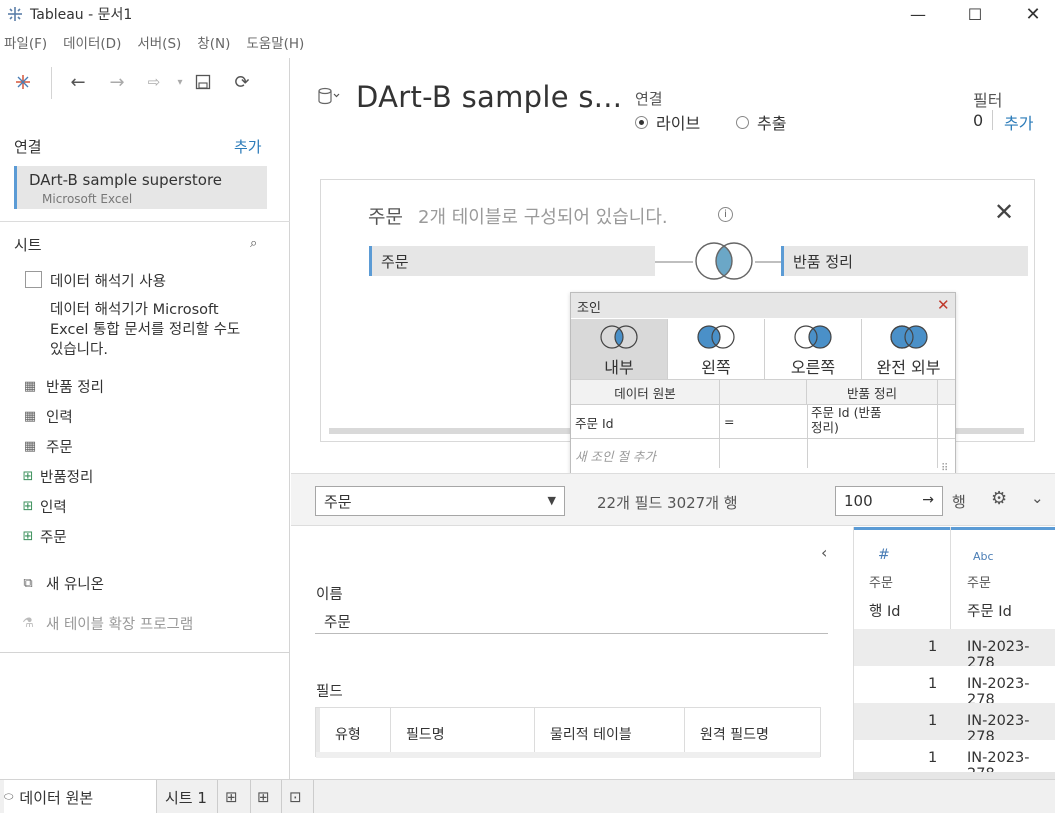 This screenshot has width=1055, height=813. I want to click on sheet-item-people-range: ⊞ 인력, so click(43, 506).